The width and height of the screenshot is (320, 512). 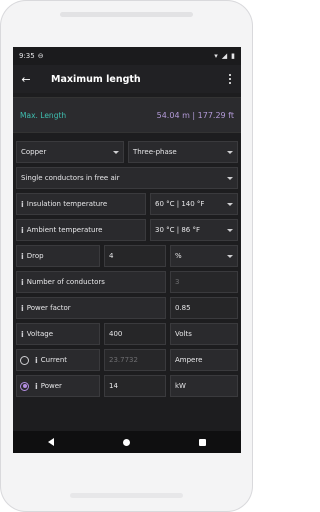 What do you see at coordinates (177, 230) in the screenshot?
I see `ambient-temp-value: 30 °C | 86 °F` at bounding box center [177, 230].